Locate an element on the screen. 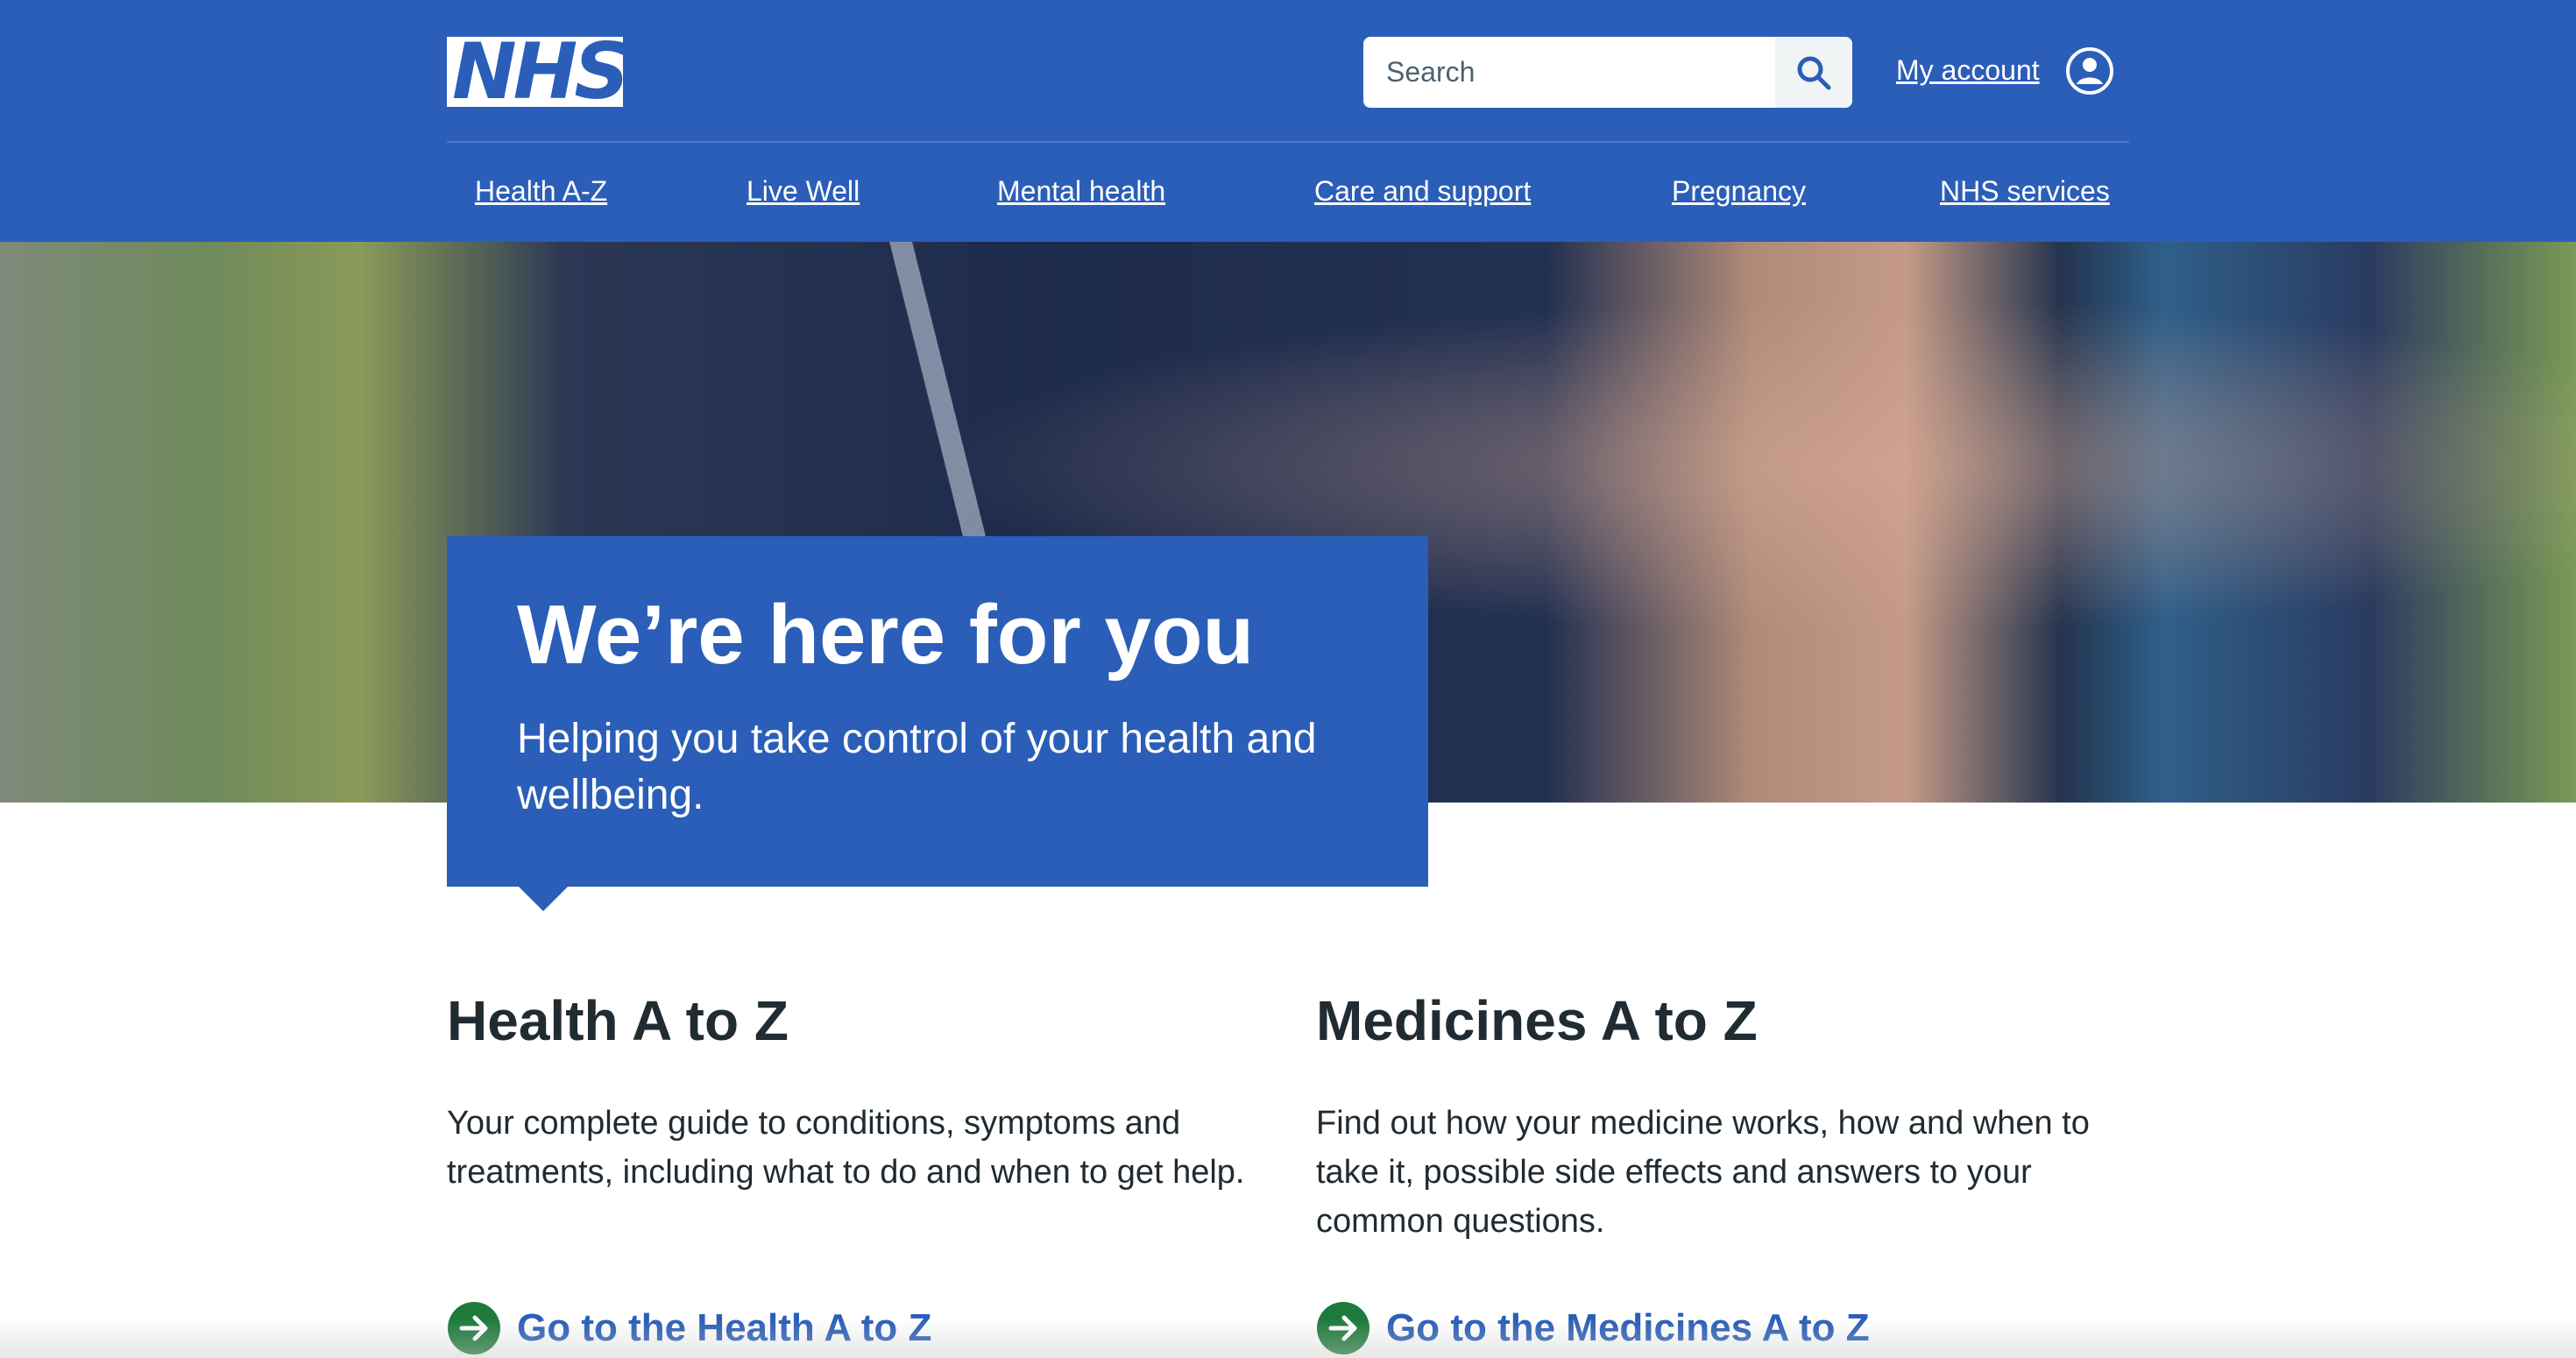 The height and width of the screenshot is (1358, 2576). nhs-logo-text: NHS is located at coordinates (541, 71).